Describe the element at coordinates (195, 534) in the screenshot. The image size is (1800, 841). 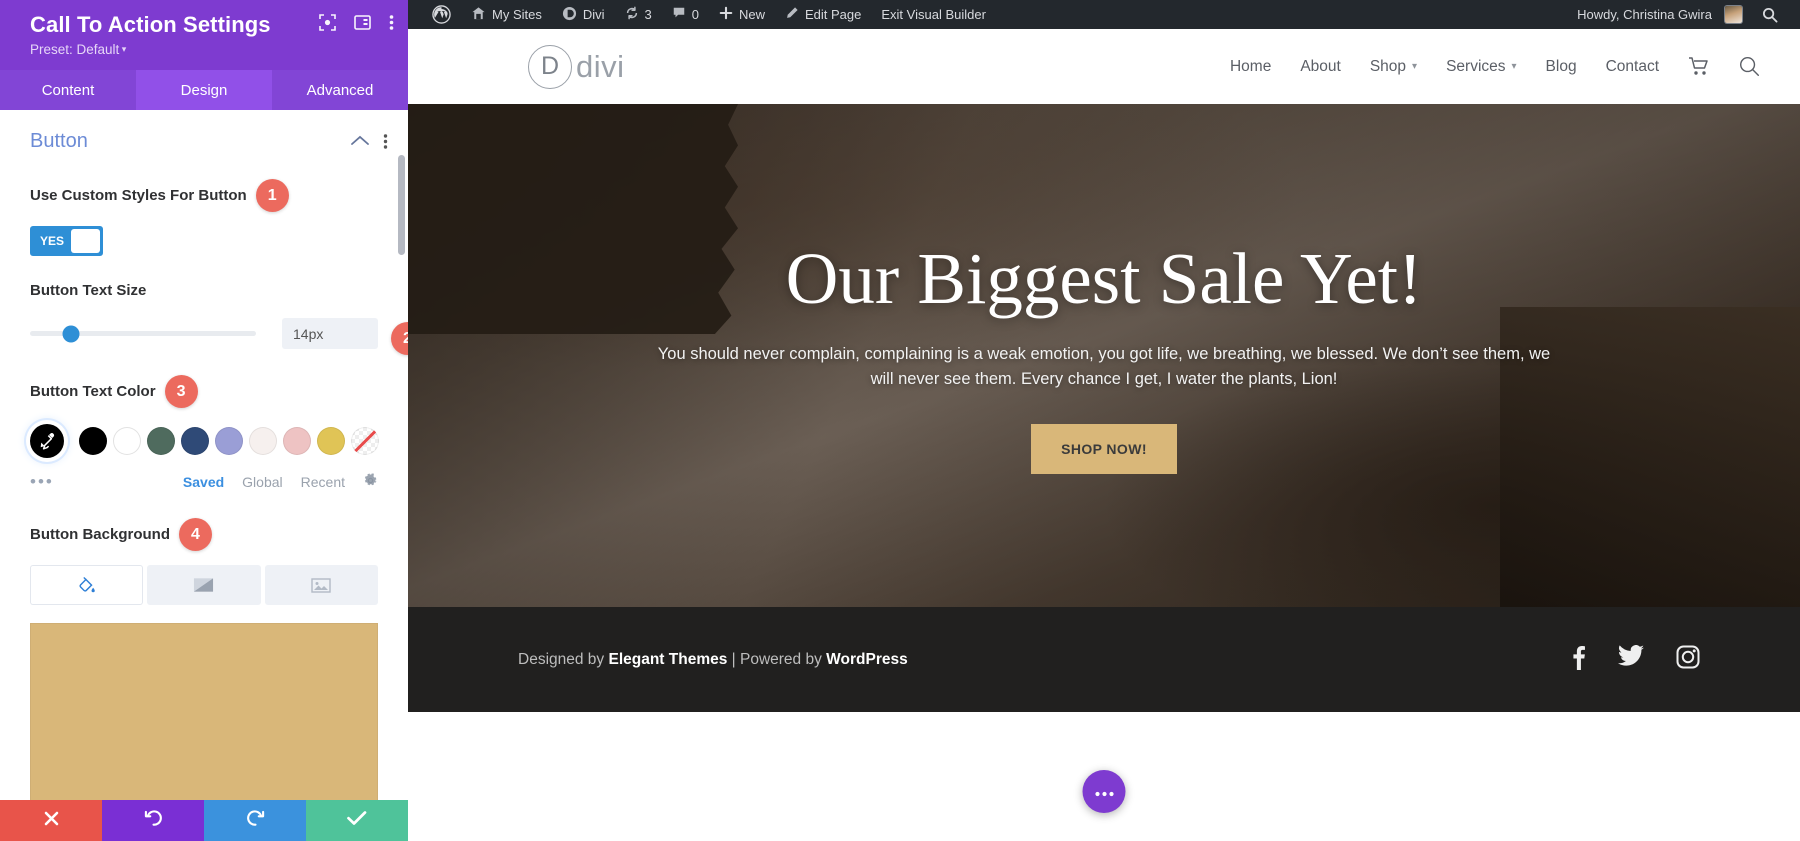
I see `annotation-badge-4: 4` at that location.